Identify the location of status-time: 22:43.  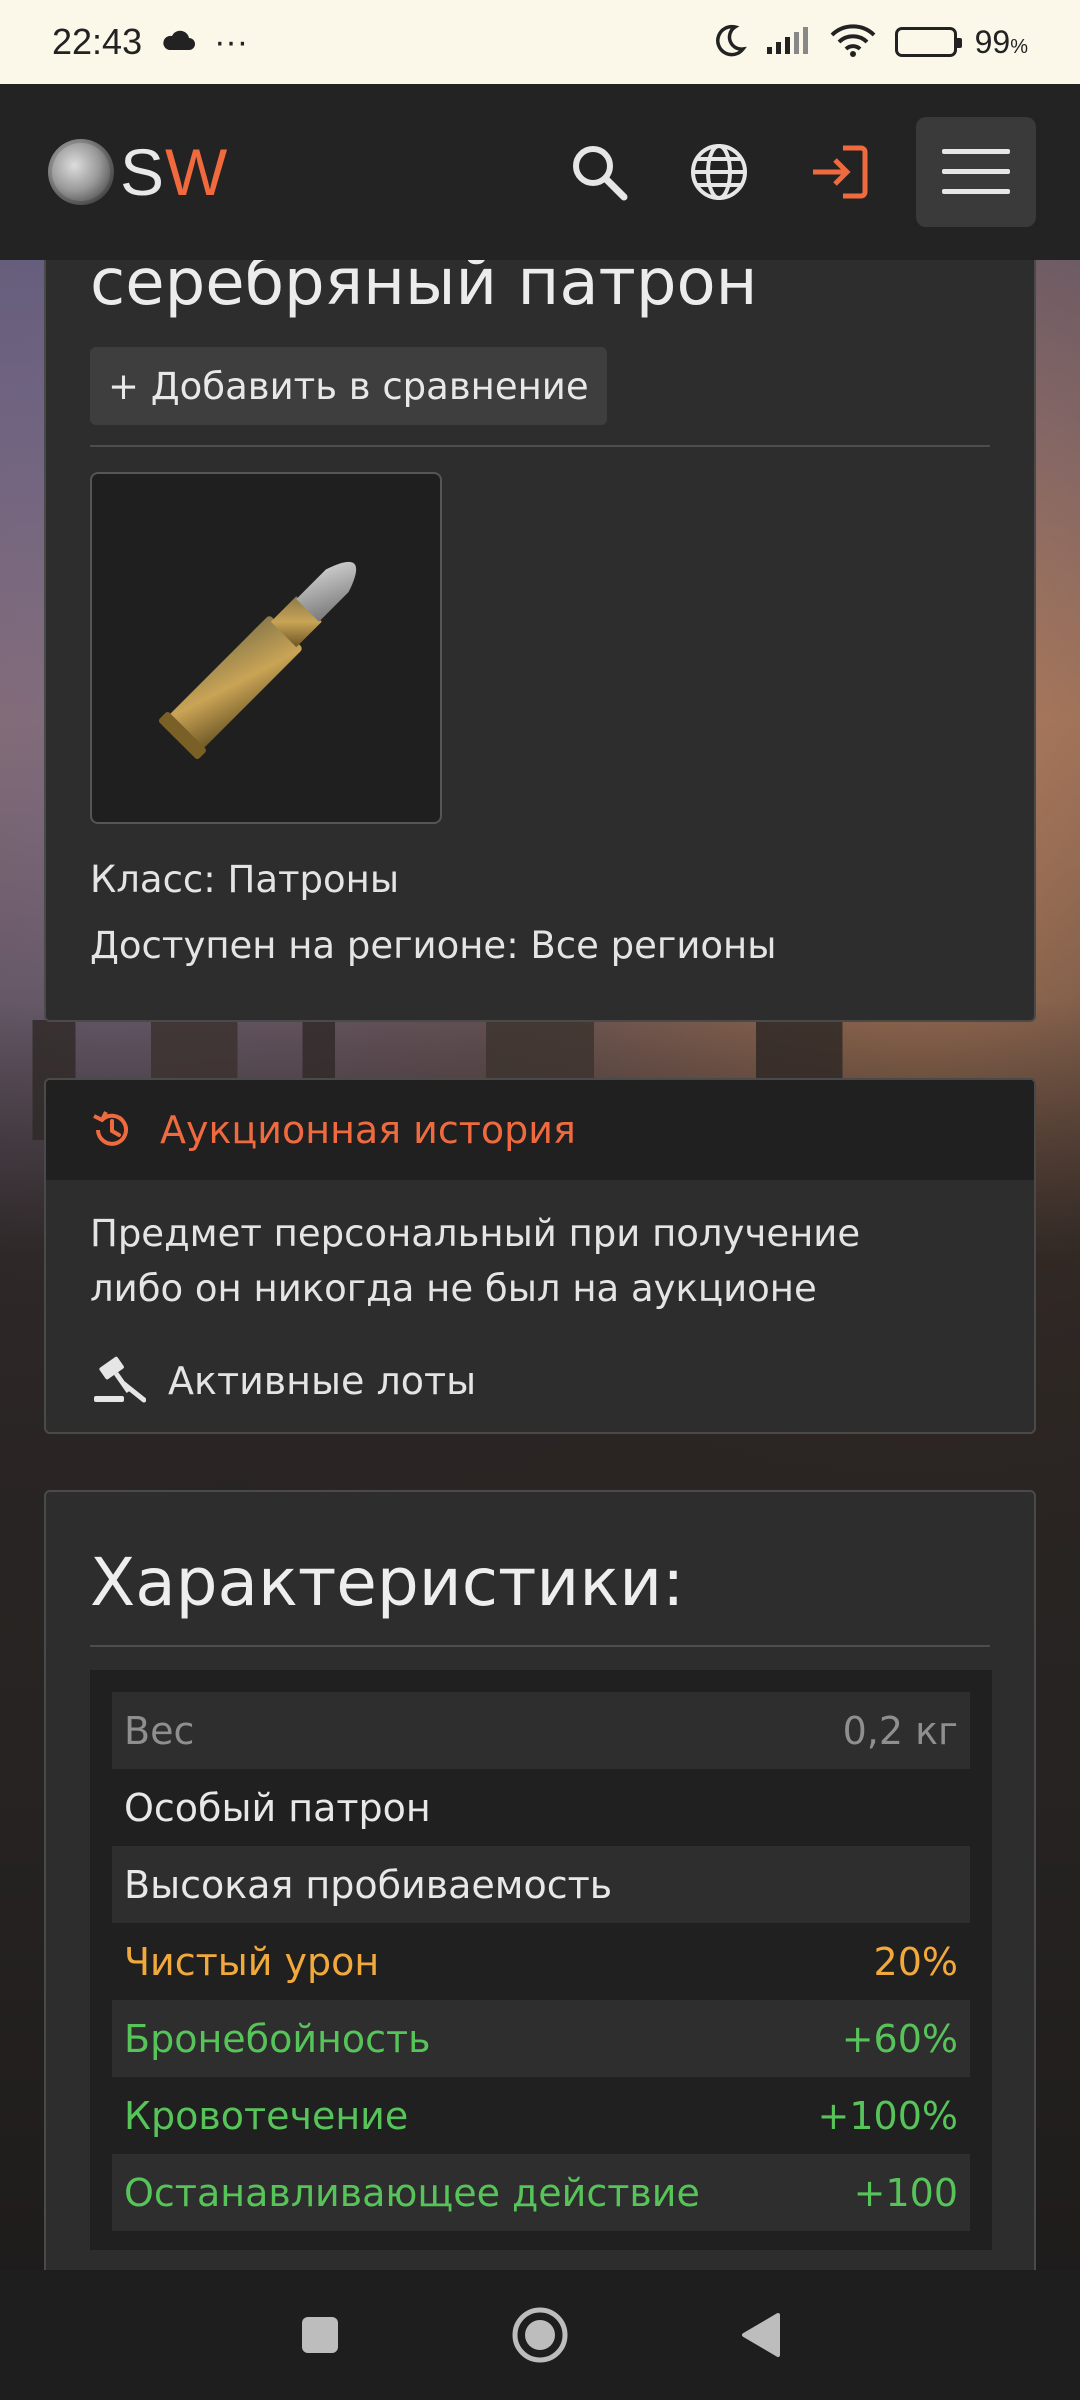
(97, 41).